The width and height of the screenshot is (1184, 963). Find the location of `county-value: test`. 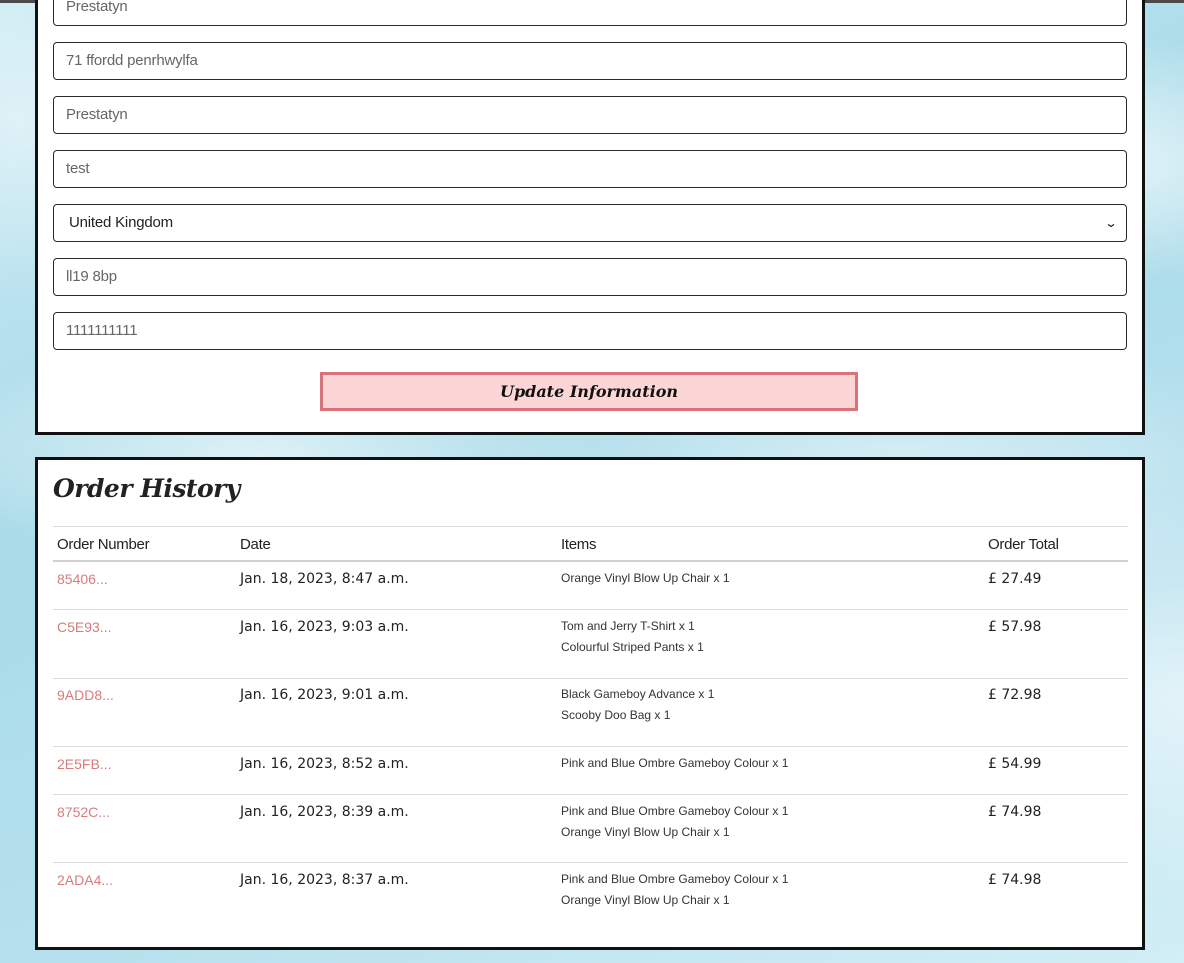

county-value: test is located at coordinates (78, 168).